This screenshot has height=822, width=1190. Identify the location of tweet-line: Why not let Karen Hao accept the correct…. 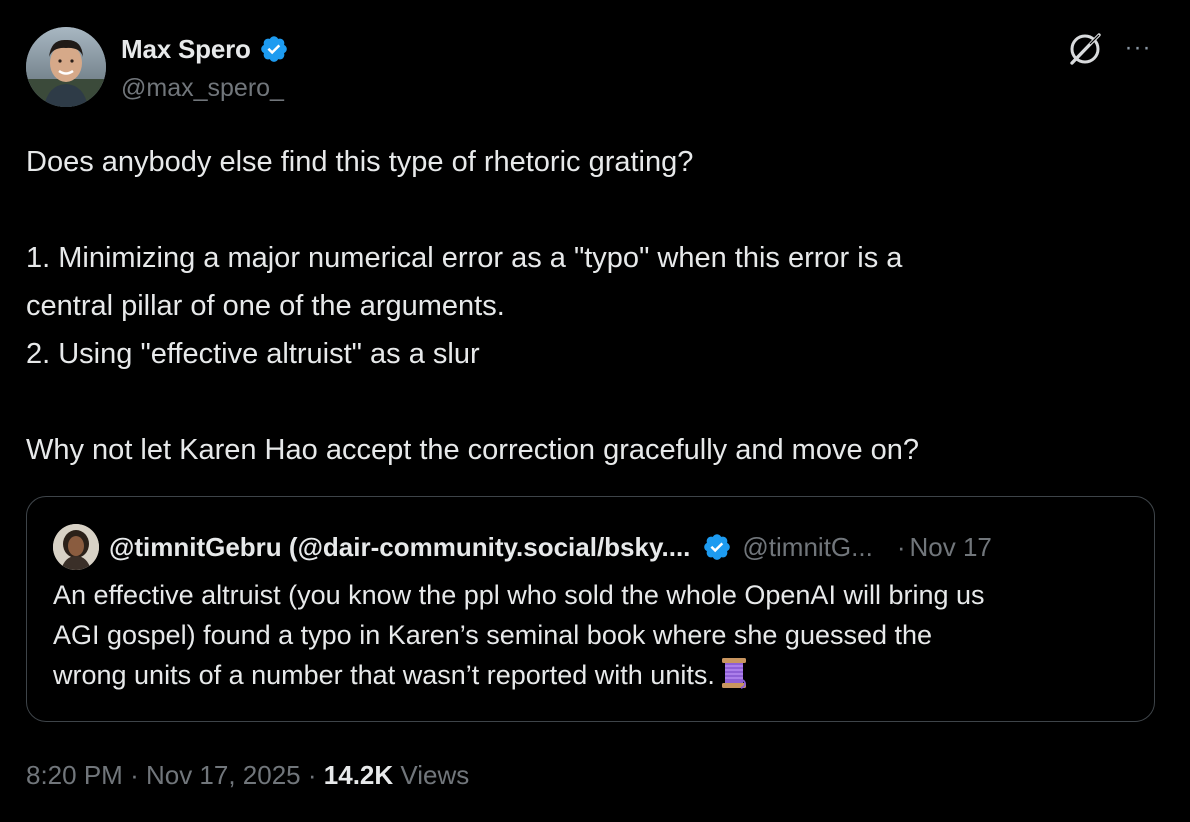
(473, 450).